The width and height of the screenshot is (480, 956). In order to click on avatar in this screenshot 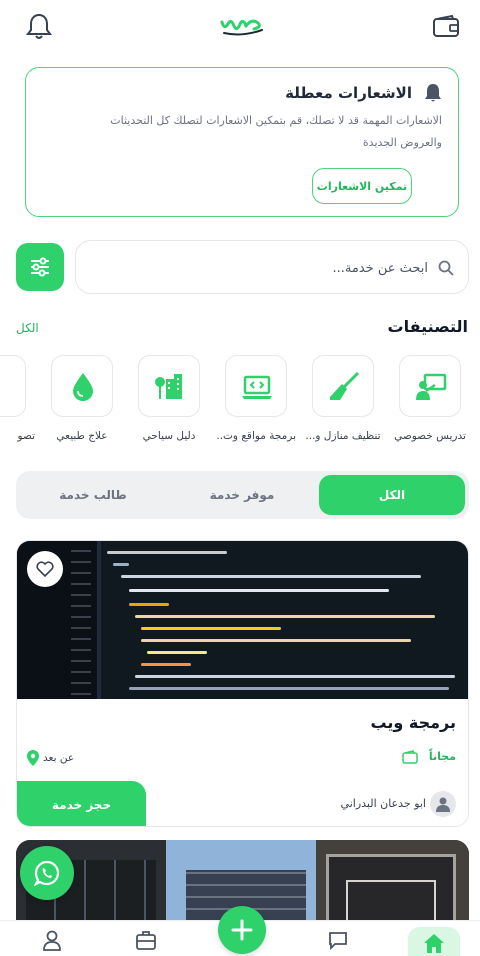, I will do `click(443, 804)`.